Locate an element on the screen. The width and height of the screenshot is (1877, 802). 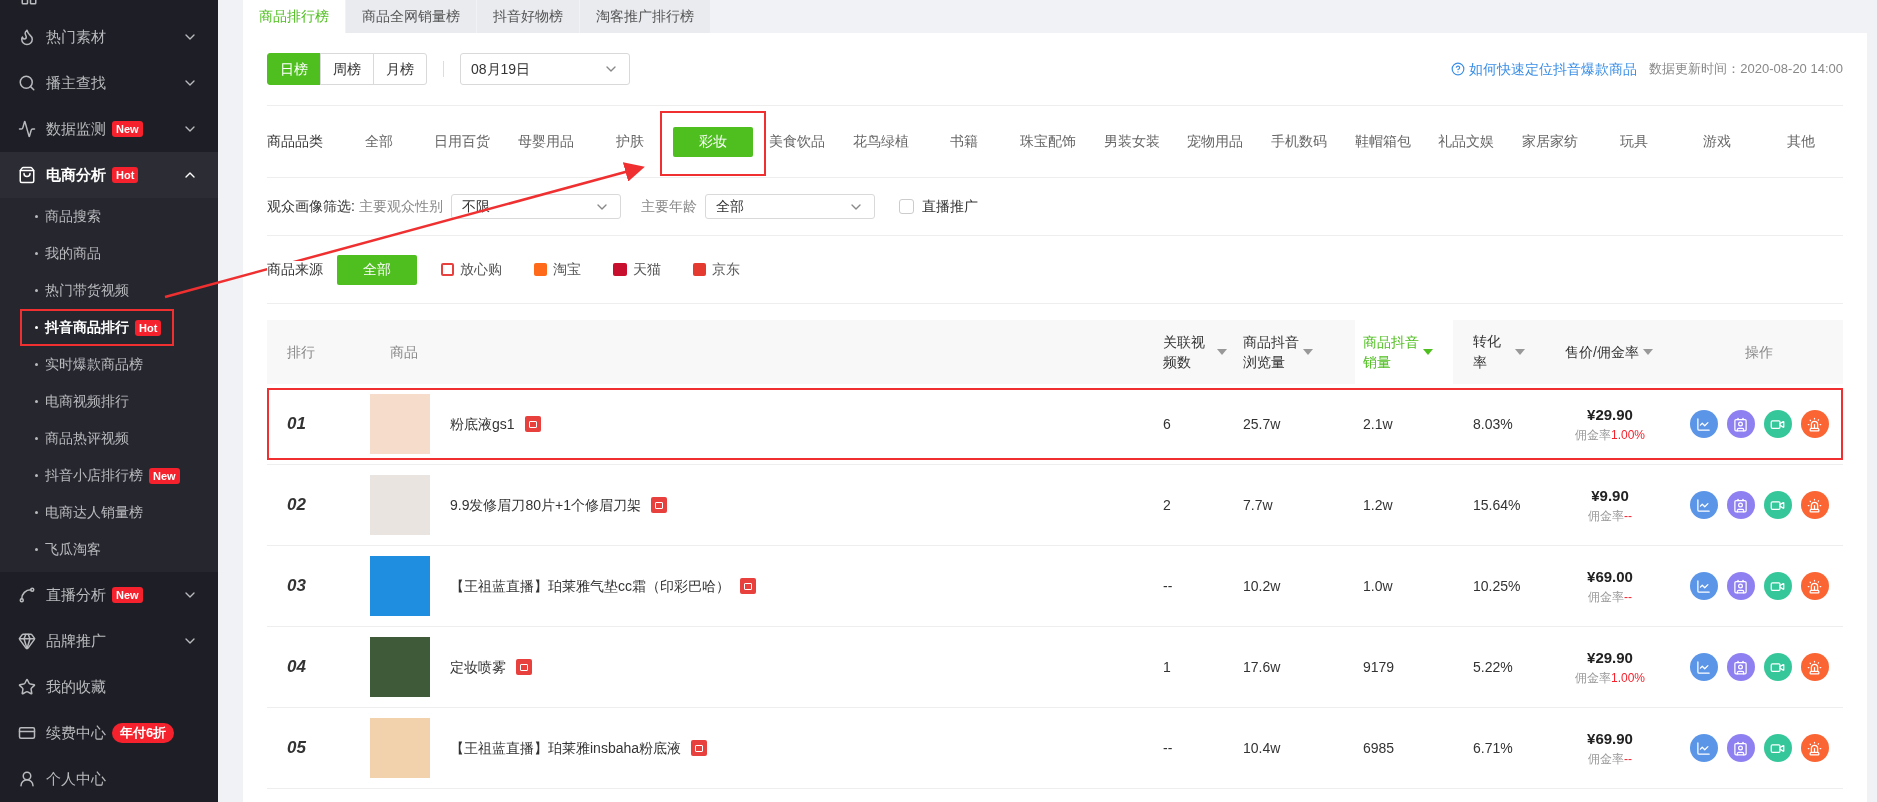
source-option: 淘宝 is located at coordinates (557, 269).